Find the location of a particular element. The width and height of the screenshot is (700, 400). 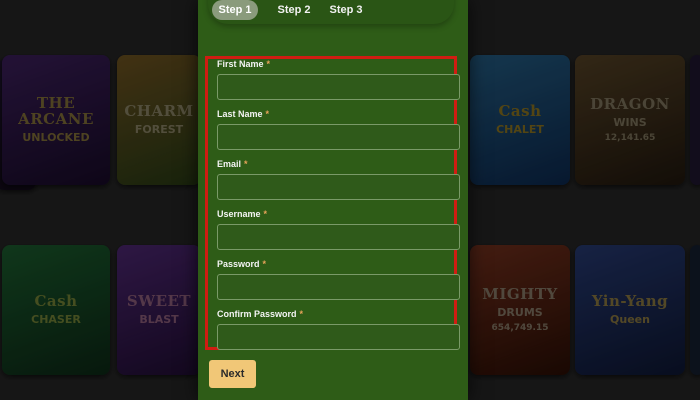

first-name-label-text: First Name is located at coordinates (240, 64).